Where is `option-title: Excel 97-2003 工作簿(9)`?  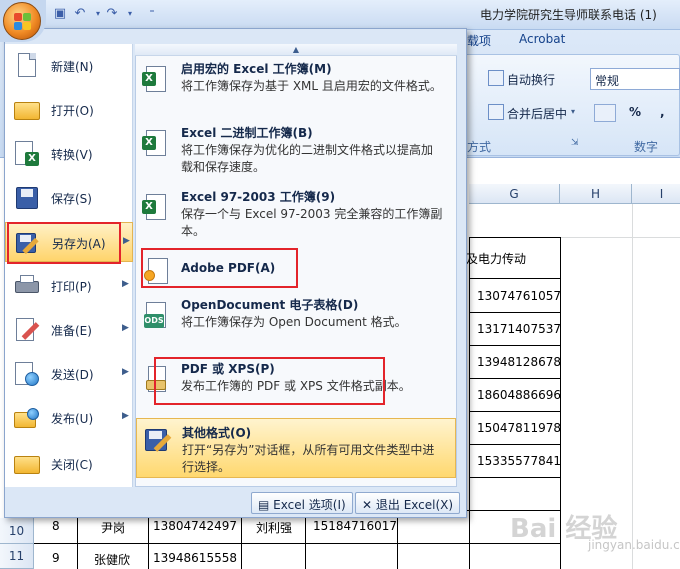 option-title: Excel 97-2003 工作簿(9) is located at coordinates (258, 197).